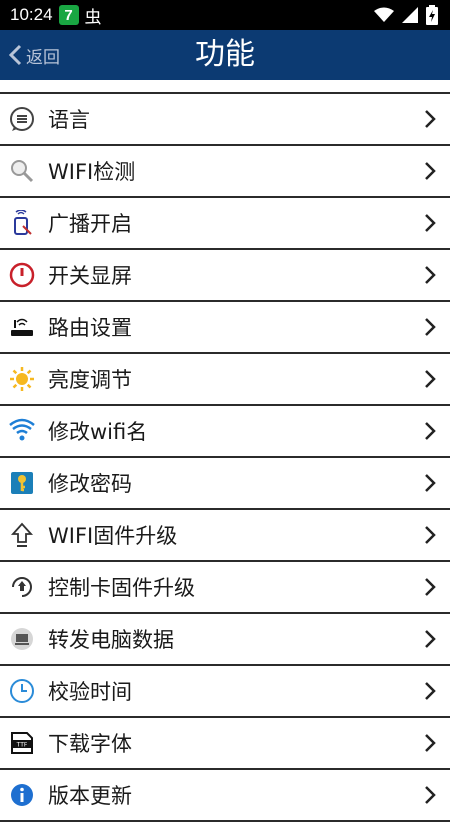  I want to click on menu-item-wifi-firmware: WIFI固件升级, so click(225, 536).